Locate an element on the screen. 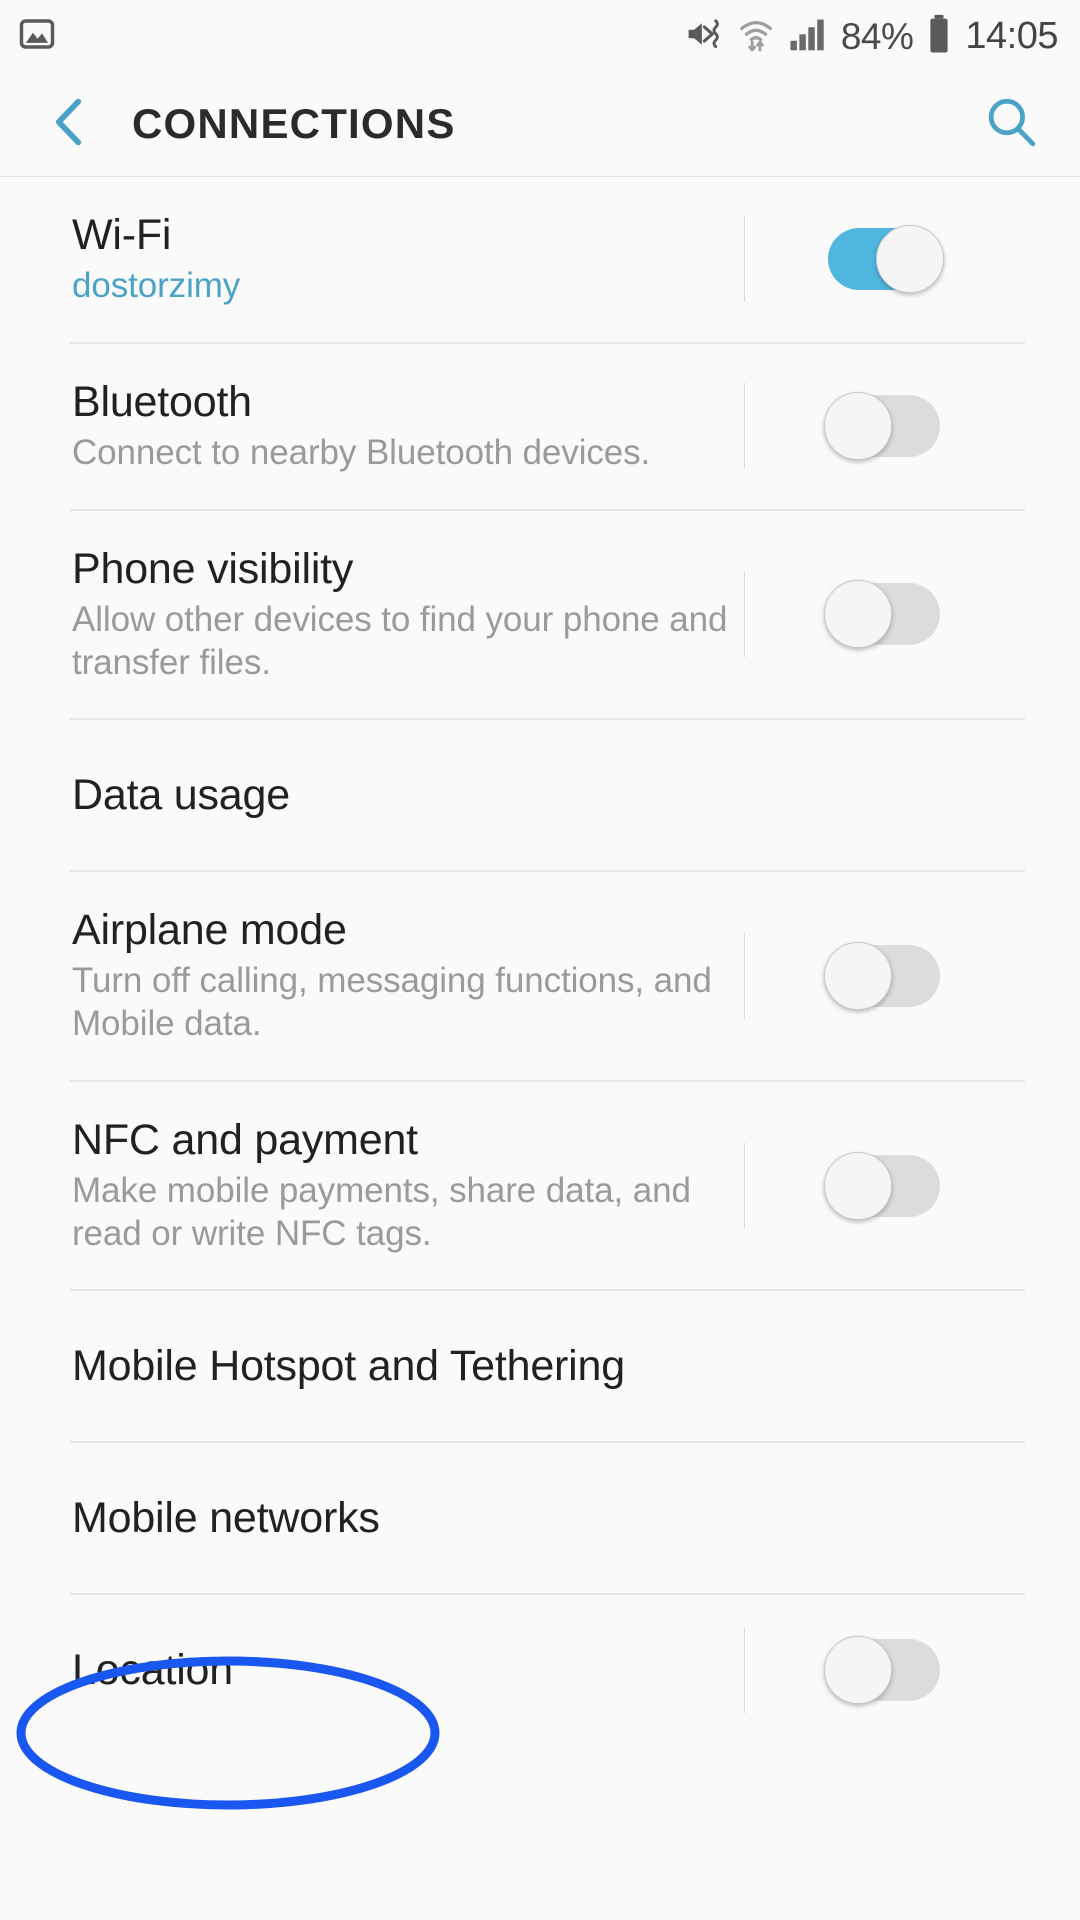 Image resolution: width=1080 pixels, height=1920 pixels. list-item-subtitle: Connect to nearby Bluetooth devices. is located at coordinates (361, 452).